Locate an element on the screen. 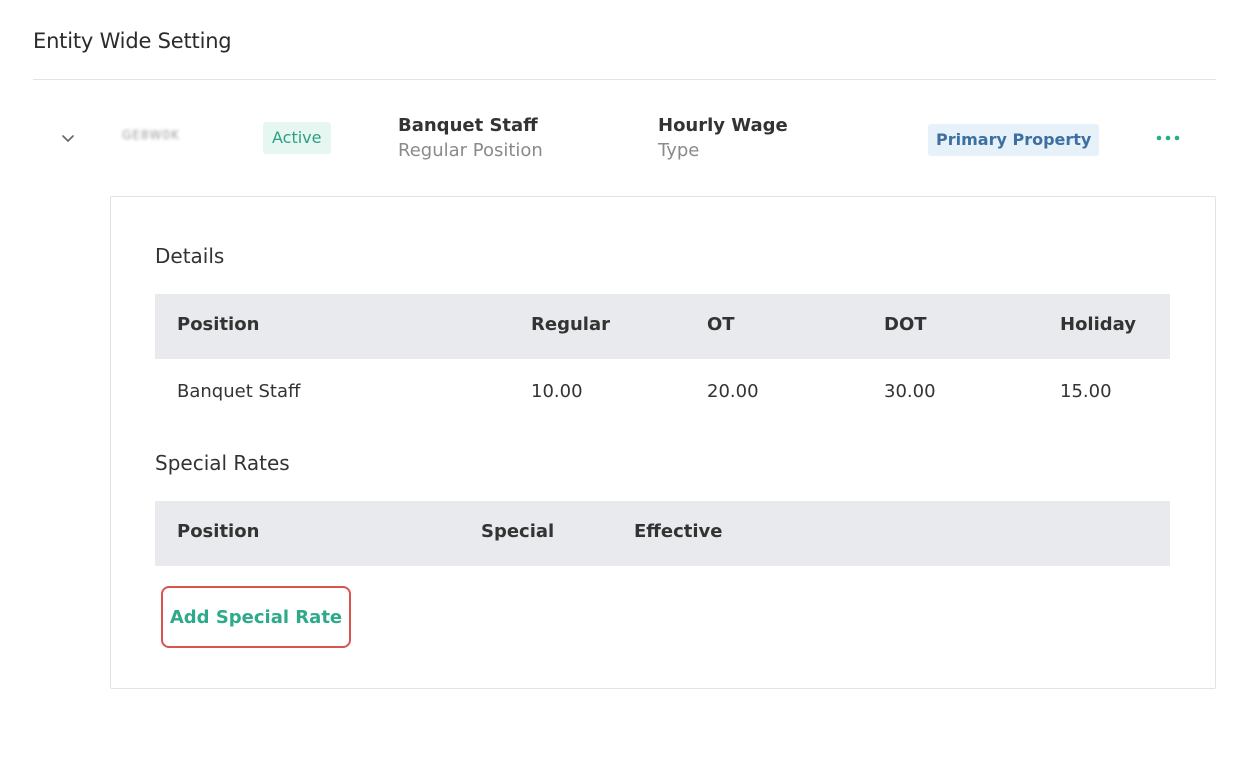 This screenshot has width=1247, height=773. wage-name: Hourly Wage is located at coordinates (723, 125).